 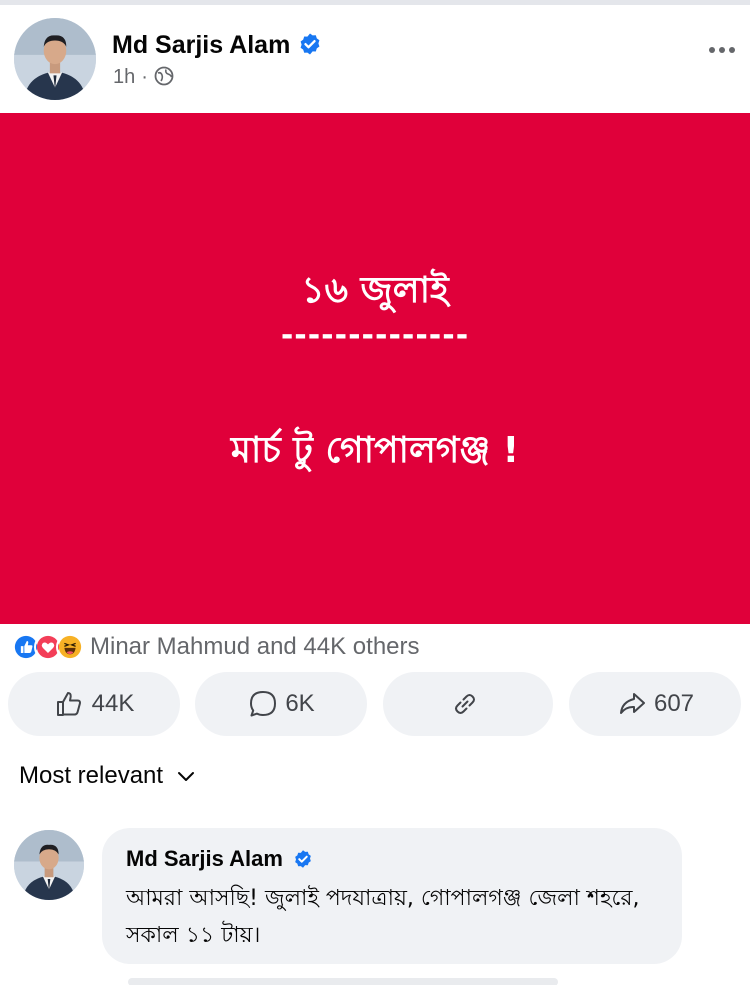 I want to click on sort-label: Most relevant, so click(x=91, y=775).